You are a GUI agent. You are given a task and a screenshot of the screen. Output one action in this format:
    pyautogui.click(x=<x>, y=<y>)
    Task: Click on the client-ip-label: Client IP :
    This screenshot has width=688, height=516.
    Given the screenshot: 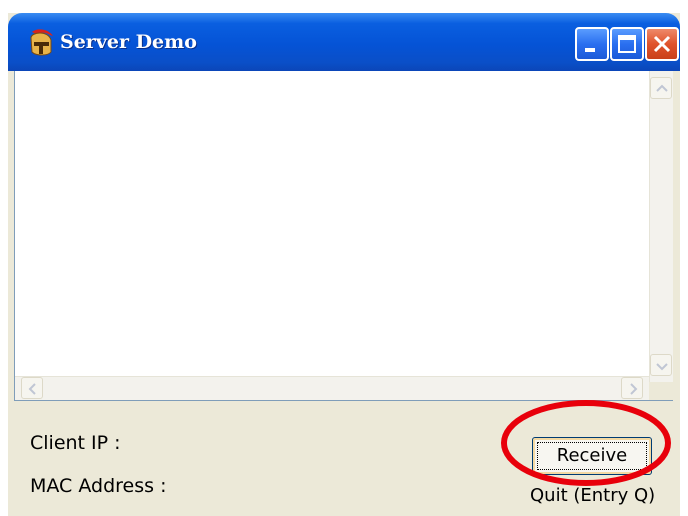 What is the action you would take?
    pyautogui.click(x=75, y=443)
    